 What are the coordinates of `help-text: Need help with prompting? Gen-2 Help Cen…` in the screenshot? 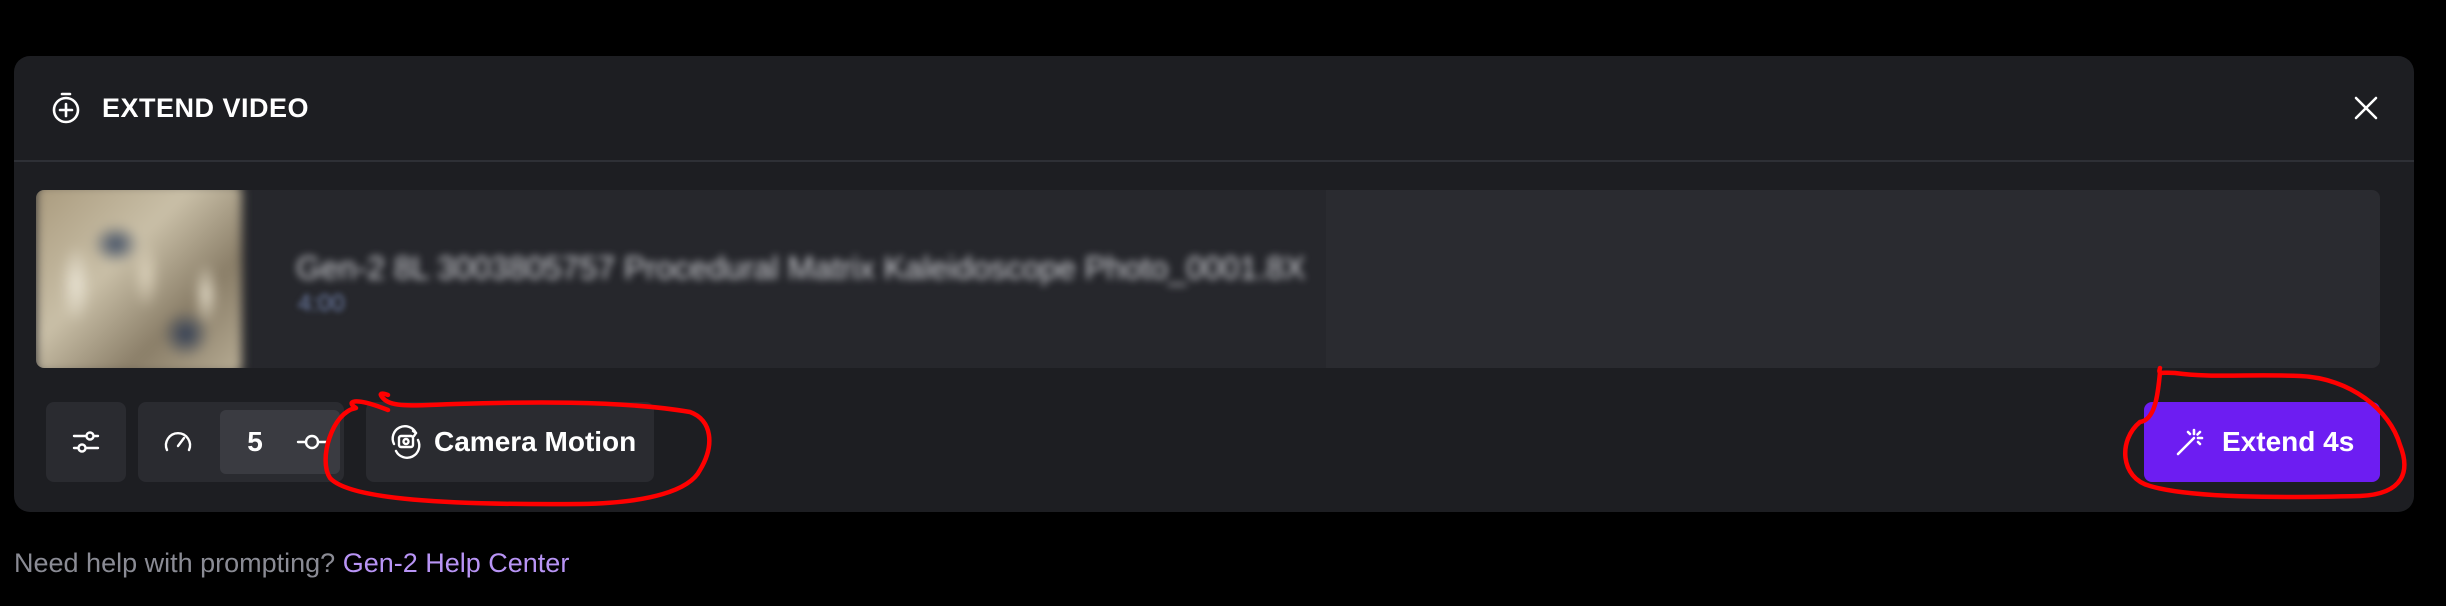 It's located at (291, 563).